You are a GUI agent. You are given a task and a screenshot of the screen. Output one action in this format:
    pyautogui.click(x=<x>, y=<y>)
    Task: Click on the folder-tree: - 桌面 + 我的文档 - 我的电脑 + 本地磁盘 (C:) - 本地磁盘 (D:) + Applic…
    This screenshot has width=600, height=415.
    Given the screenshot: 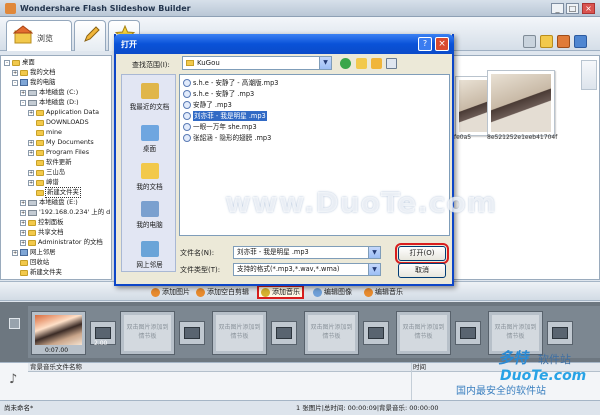 What is the action you would take?
    pyautogui.click(x=56, y=167)
    